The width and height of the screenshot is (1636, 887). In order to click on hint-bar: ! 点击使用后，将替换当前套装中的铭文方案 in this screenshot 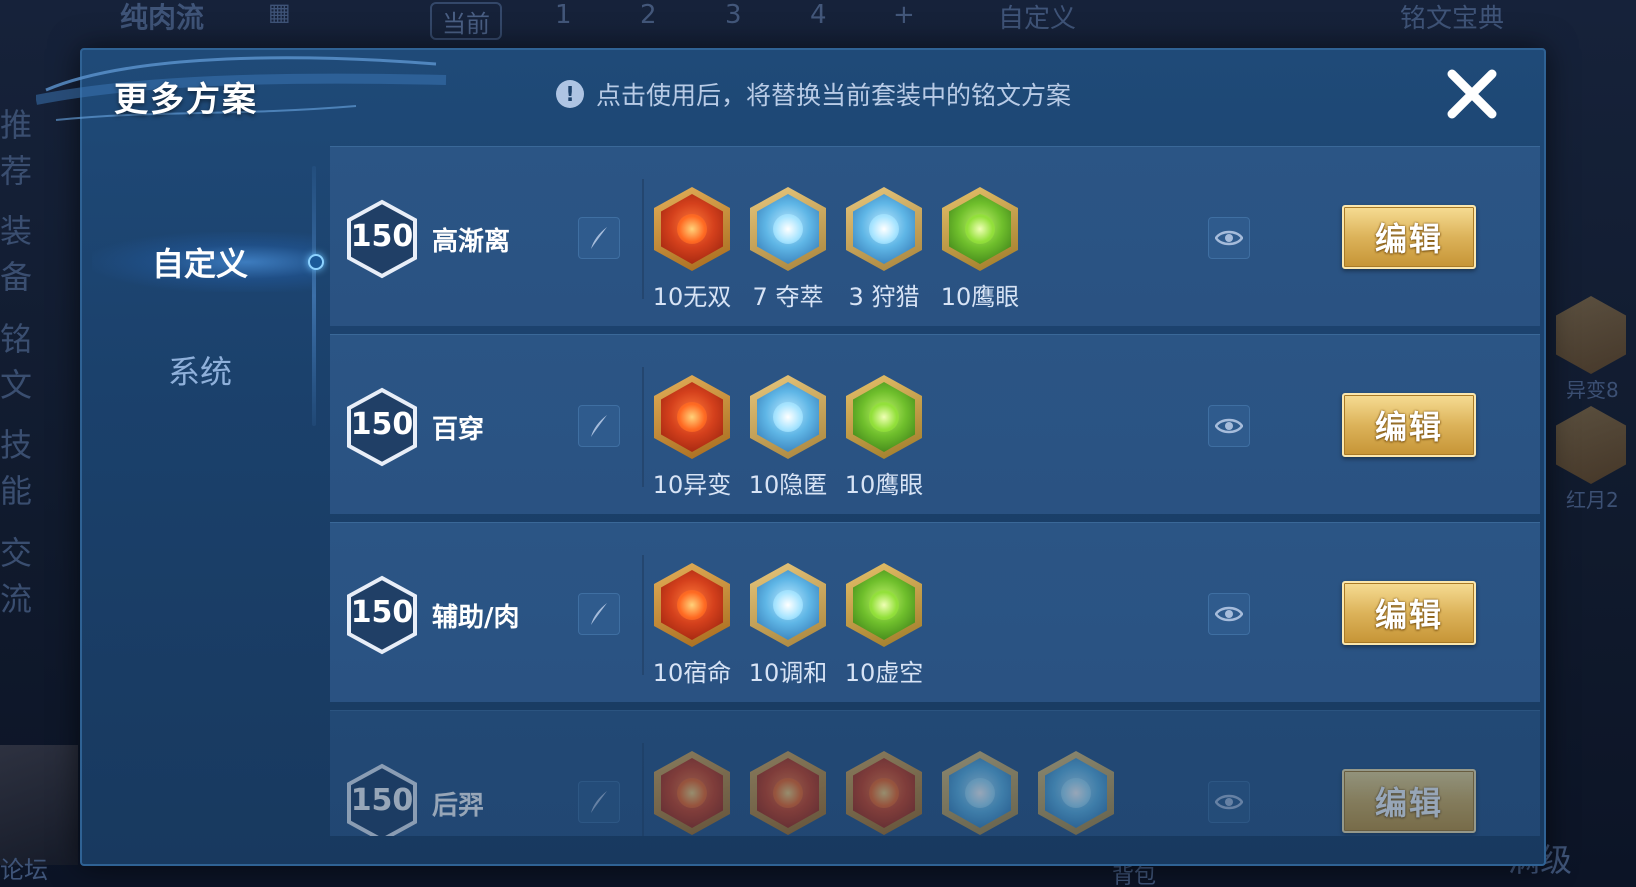, I will do `click(813, 94)`.